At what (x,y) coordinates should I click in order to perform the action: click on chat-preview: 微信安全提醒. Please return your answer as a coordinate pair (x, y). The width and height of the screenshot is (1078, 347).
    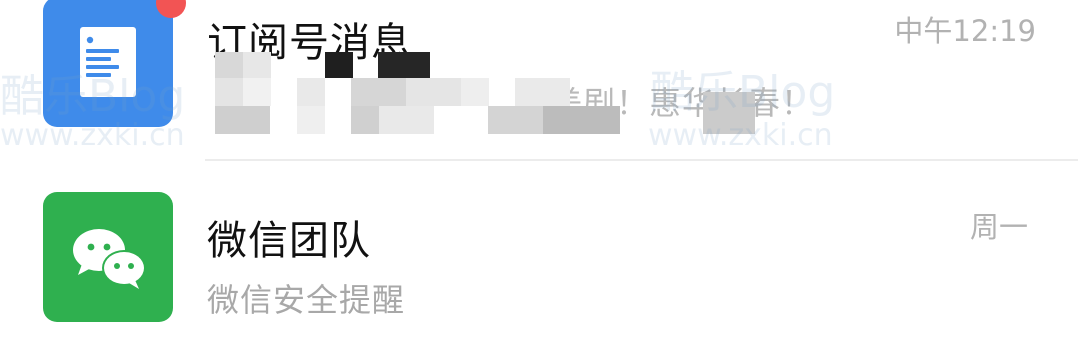
    Looking at the image, I should click on (306, 300).